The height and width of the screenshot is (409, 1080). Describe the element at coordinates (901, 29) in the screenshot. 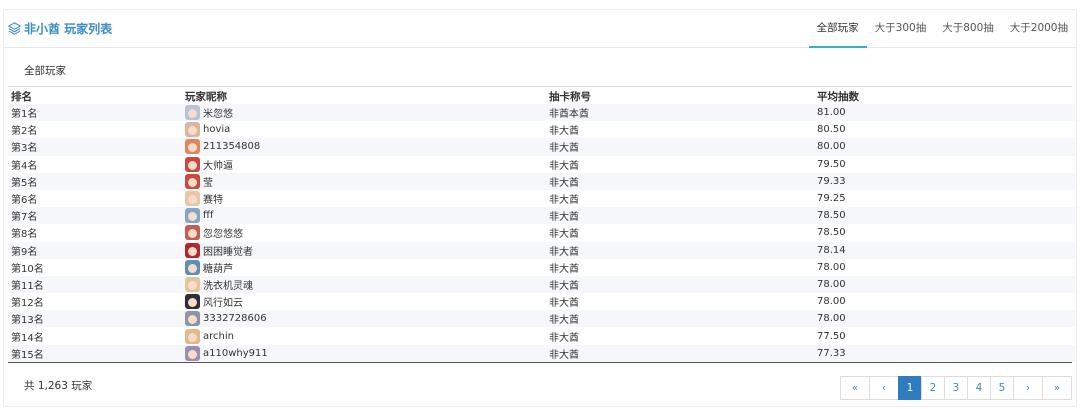

I see `tab-1: 大于300抽` at that location.